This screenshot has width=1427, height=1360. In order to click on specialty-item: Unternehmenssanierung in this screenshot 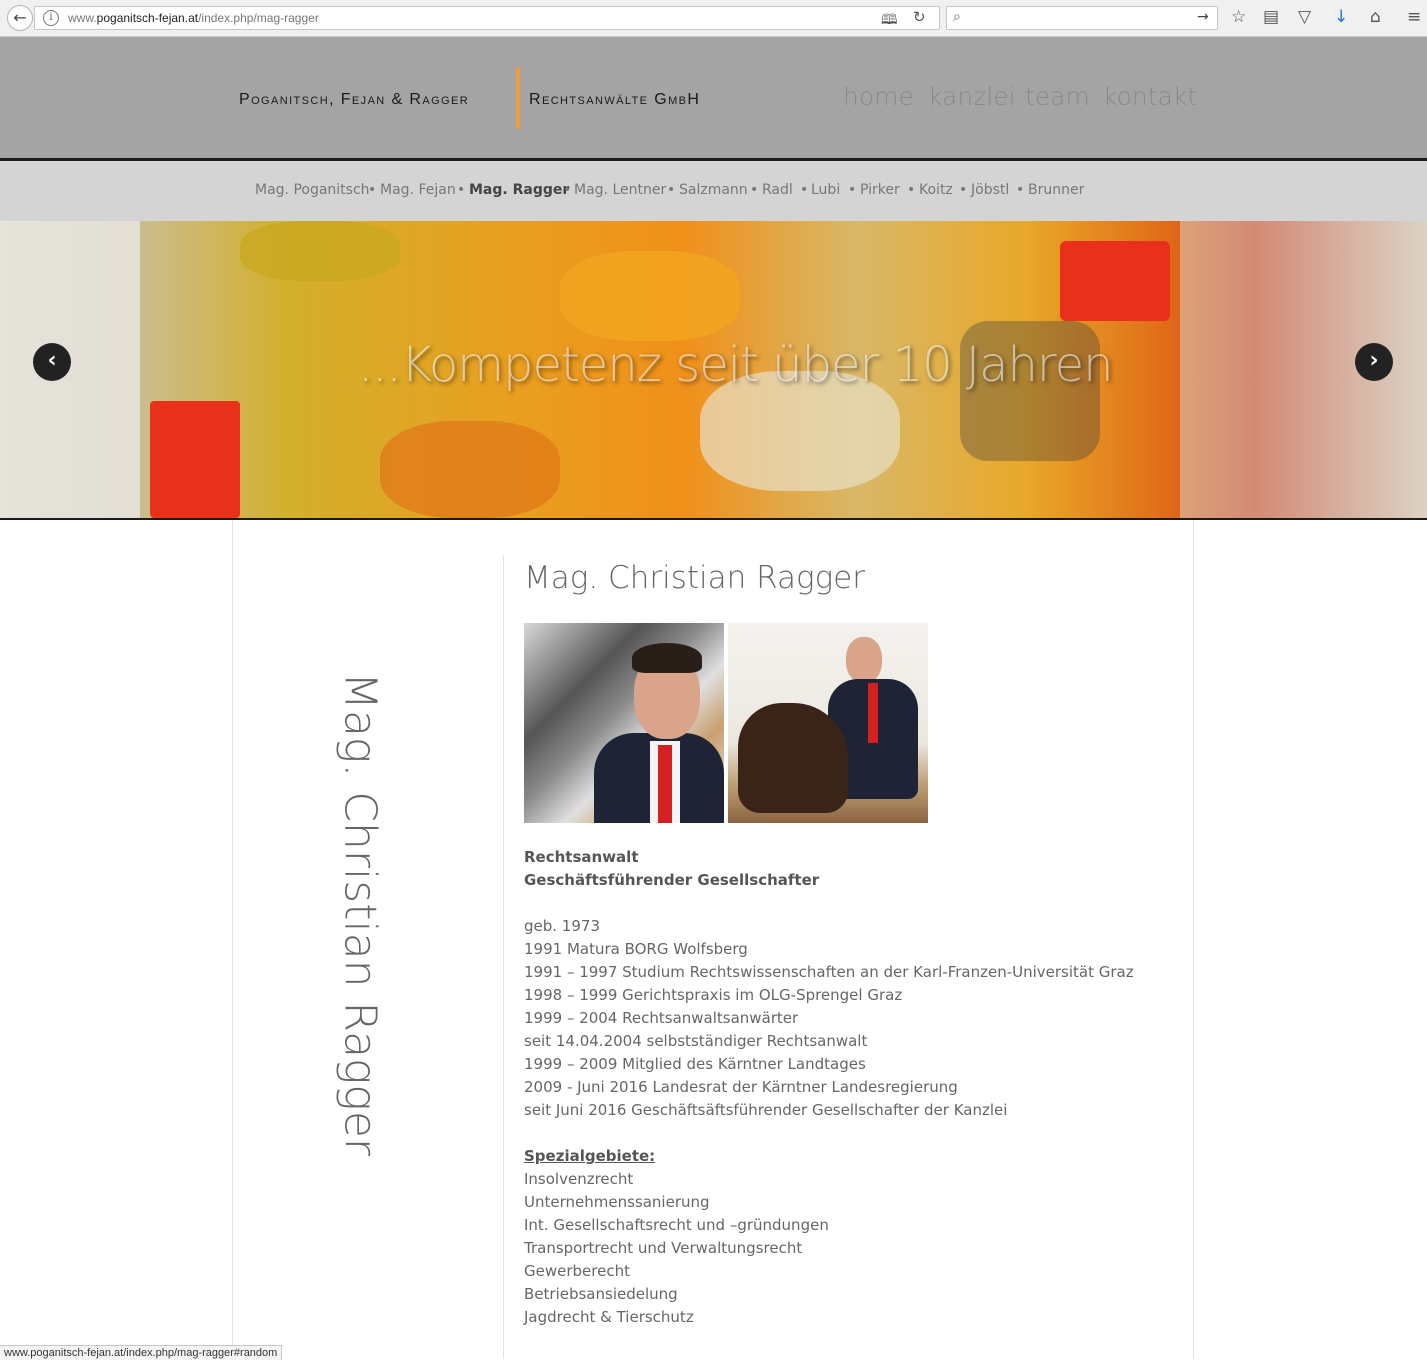, I will do `click(617, 1202)`.